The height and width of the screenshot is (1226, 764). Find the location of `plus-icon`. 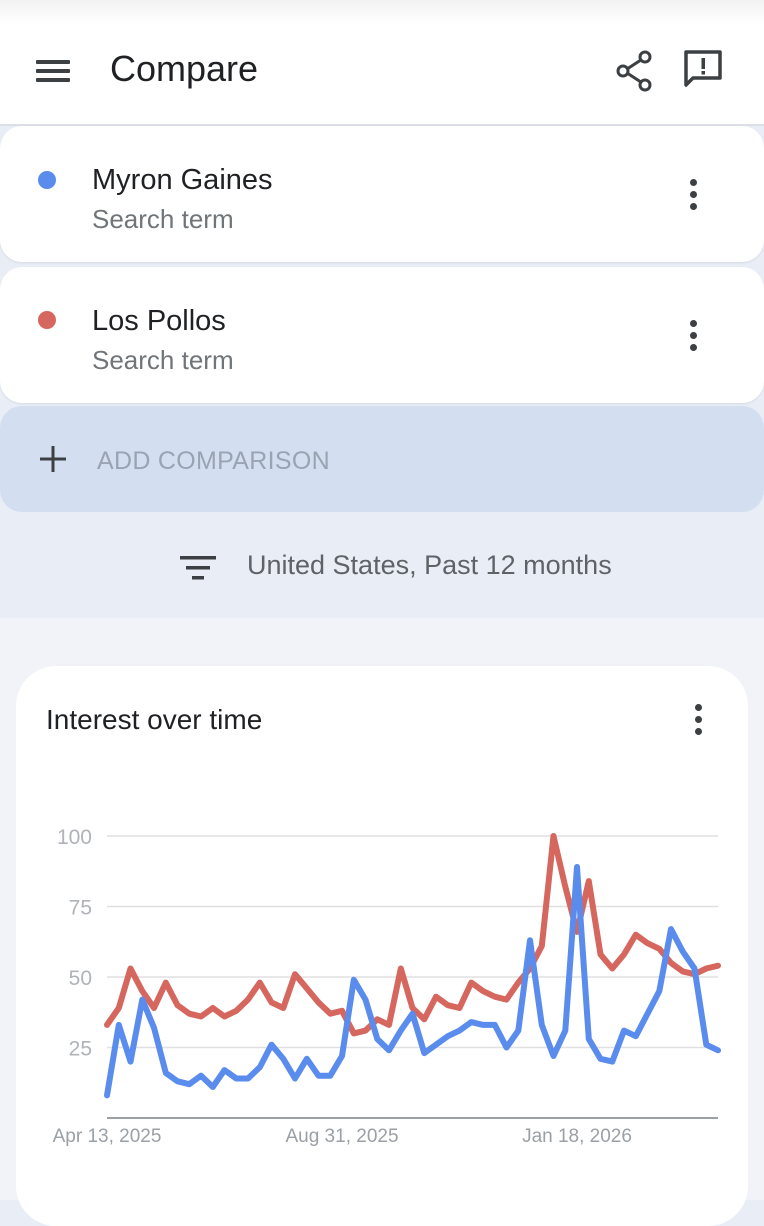

plus-icon is located at coordinates (53, 459).